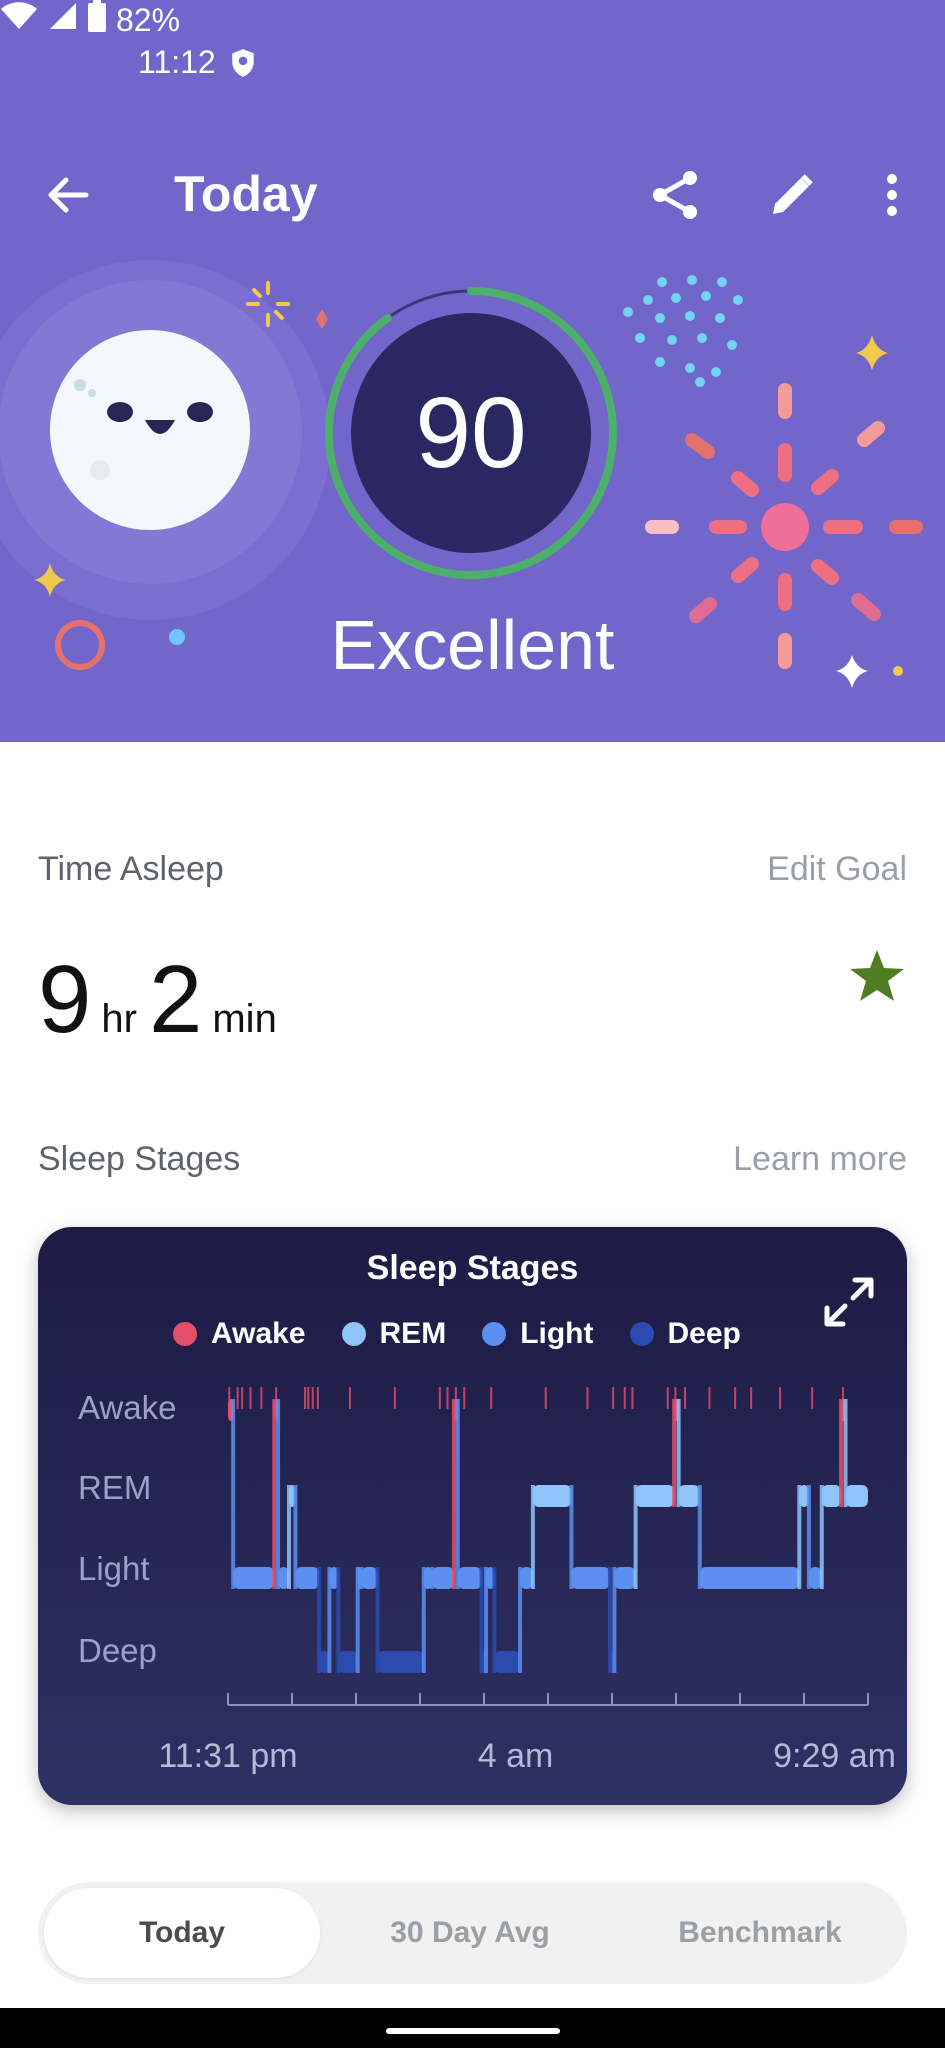 The width and height of the screenshot is (945, 2048). What do you see at coordinates (760, 1933) in the screenshot?
I see `segment-benchmark: Benchmark` at bounding box center [760, 1933].